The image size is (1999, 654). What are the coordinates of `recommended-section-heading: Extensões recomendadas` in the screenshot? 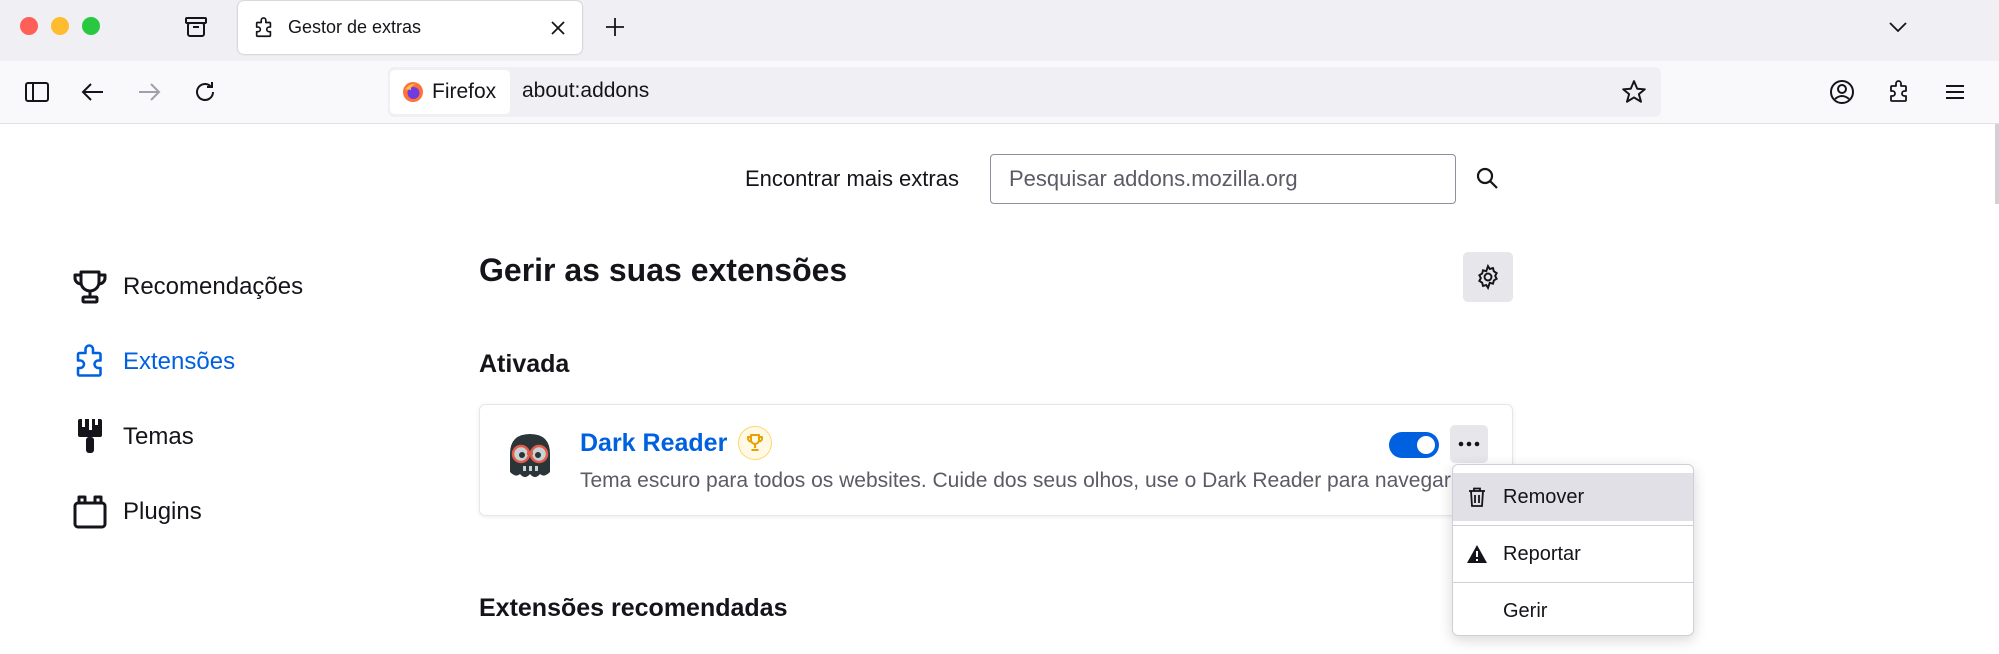 It's located at (633, 608).